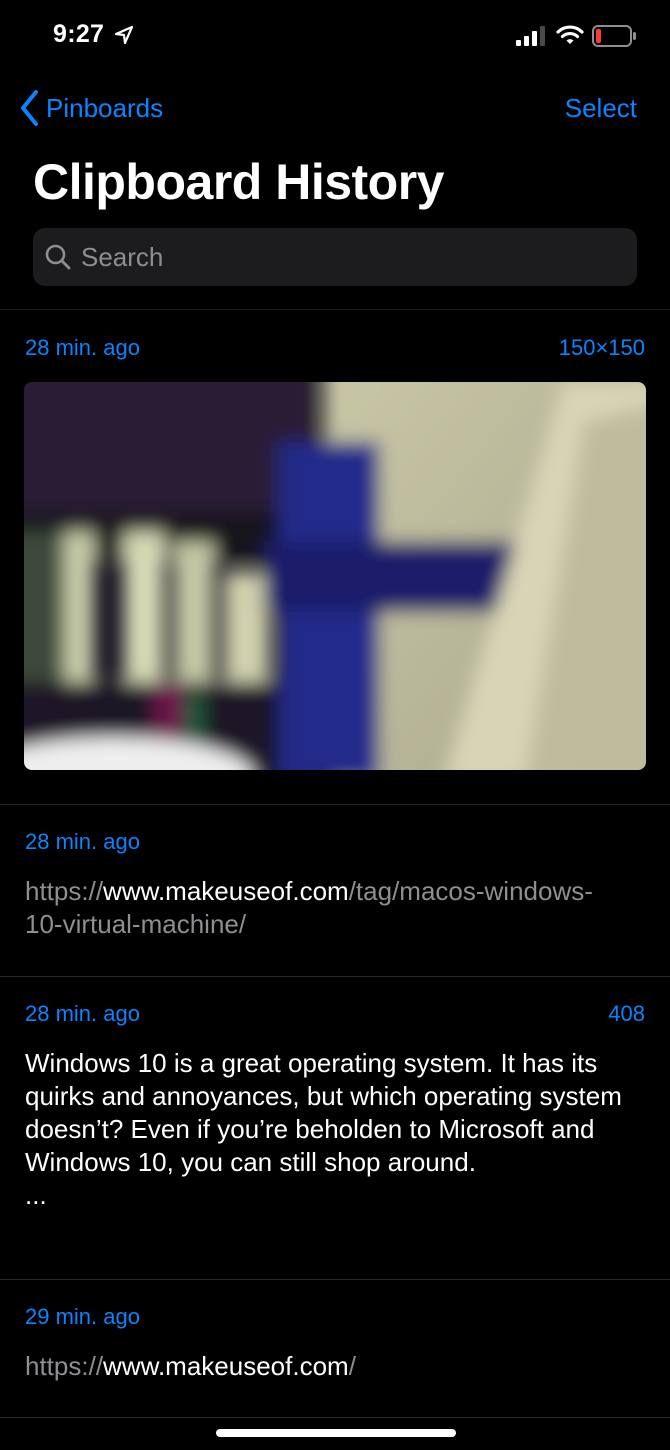 This screenshot has width=670, height=1450. I want to click on search-input, so click(351, 257).